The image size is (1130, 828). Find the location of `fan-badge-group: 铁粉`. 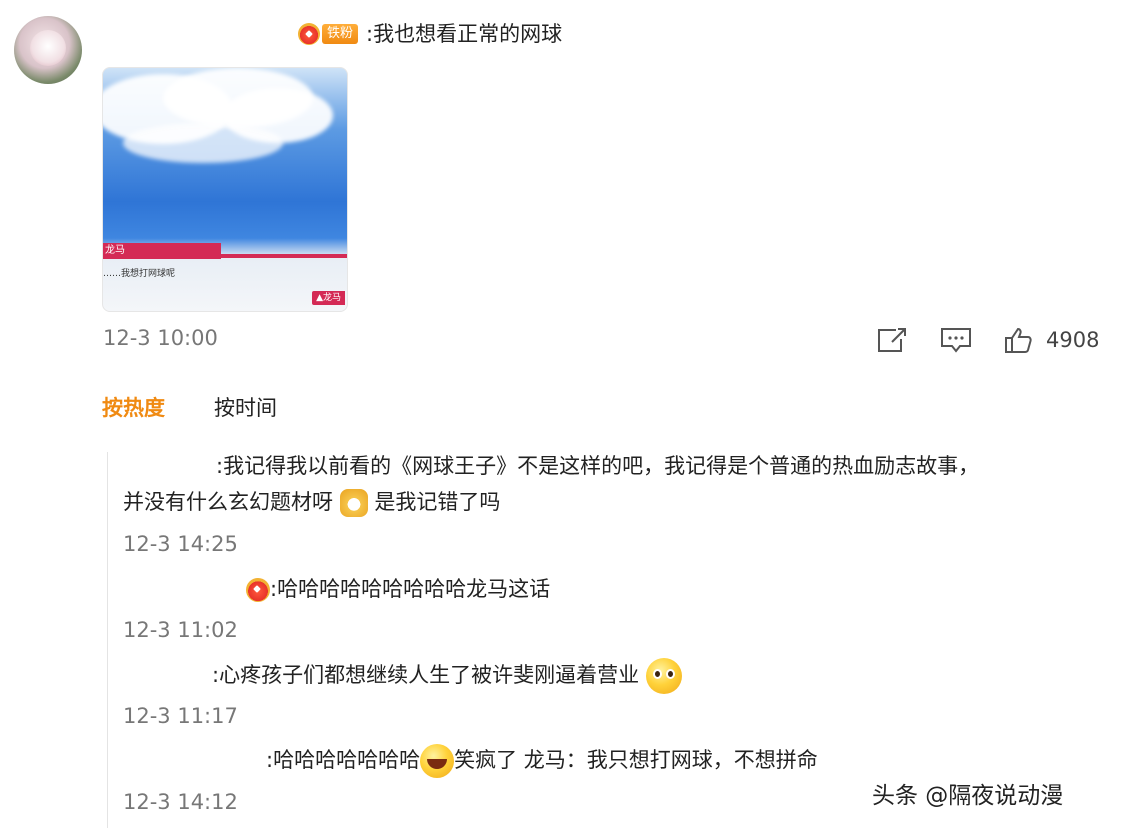

fan-badge-group: 铁粉 is located at coordinates (328, 34).